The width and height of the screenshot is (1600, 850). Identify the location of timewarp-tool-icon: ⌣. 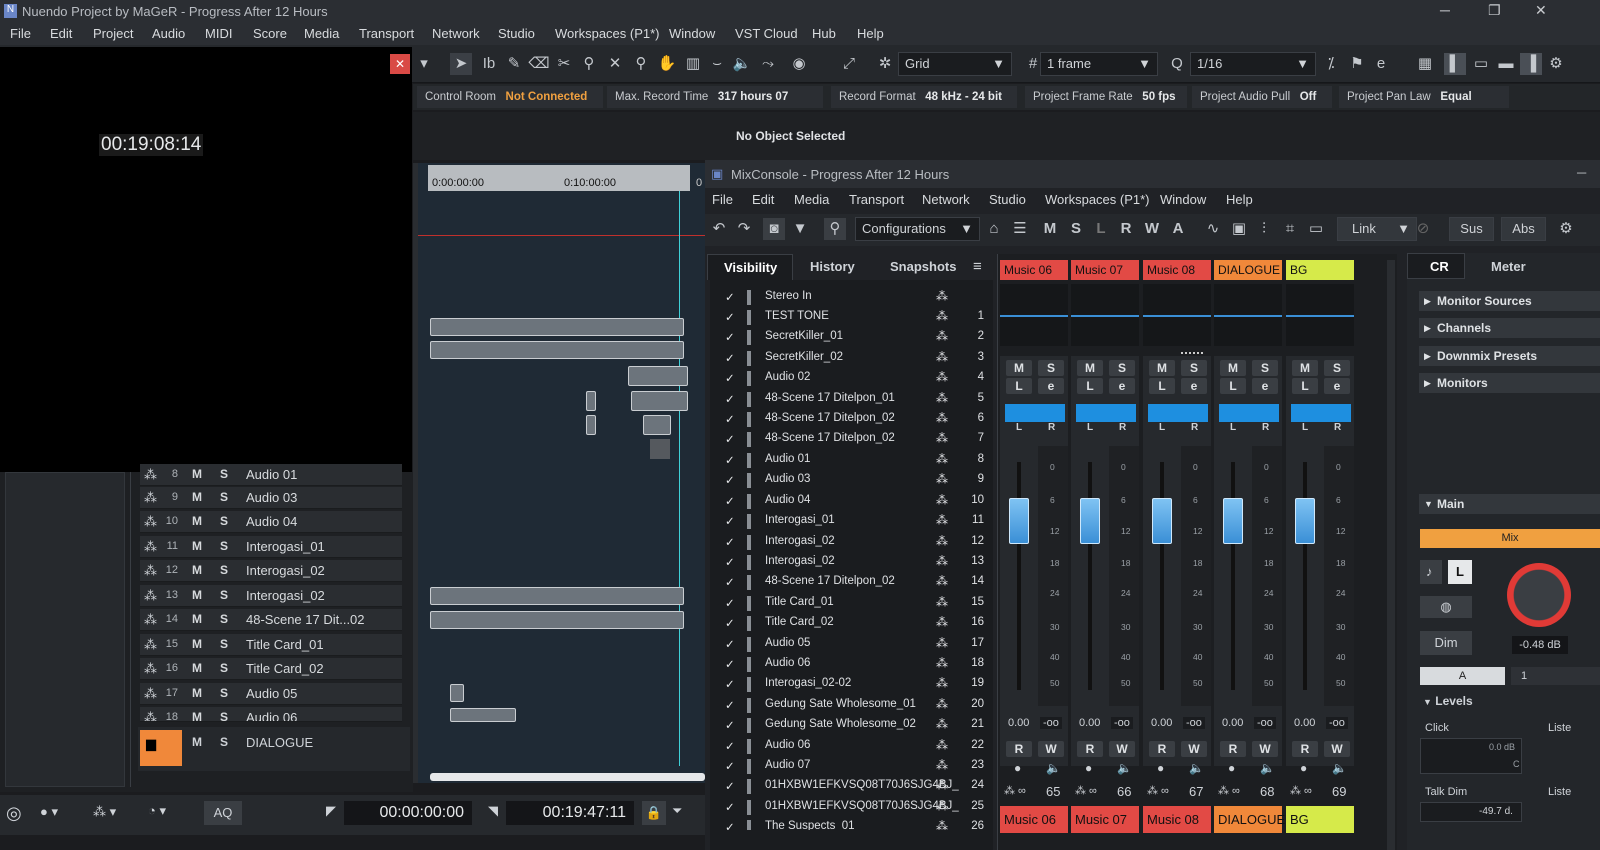
(717, 64).